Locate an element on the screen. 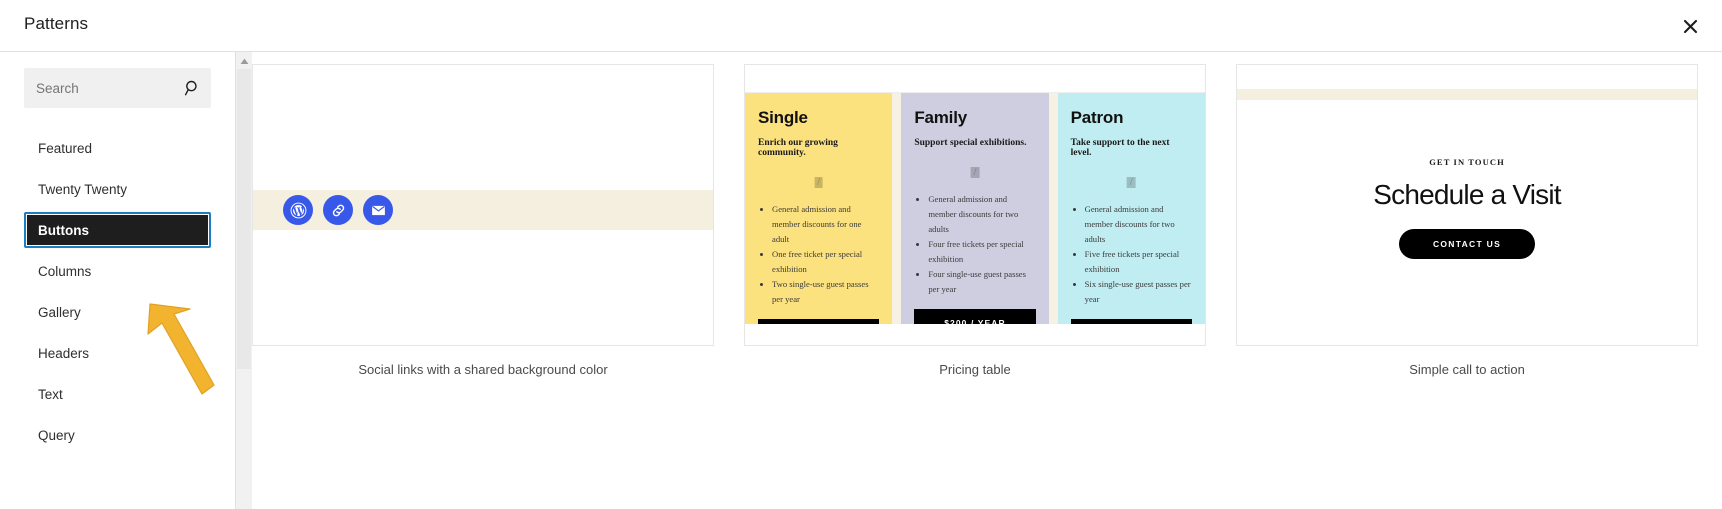  cta-accent-strip is located at coordinates (1467, 94).